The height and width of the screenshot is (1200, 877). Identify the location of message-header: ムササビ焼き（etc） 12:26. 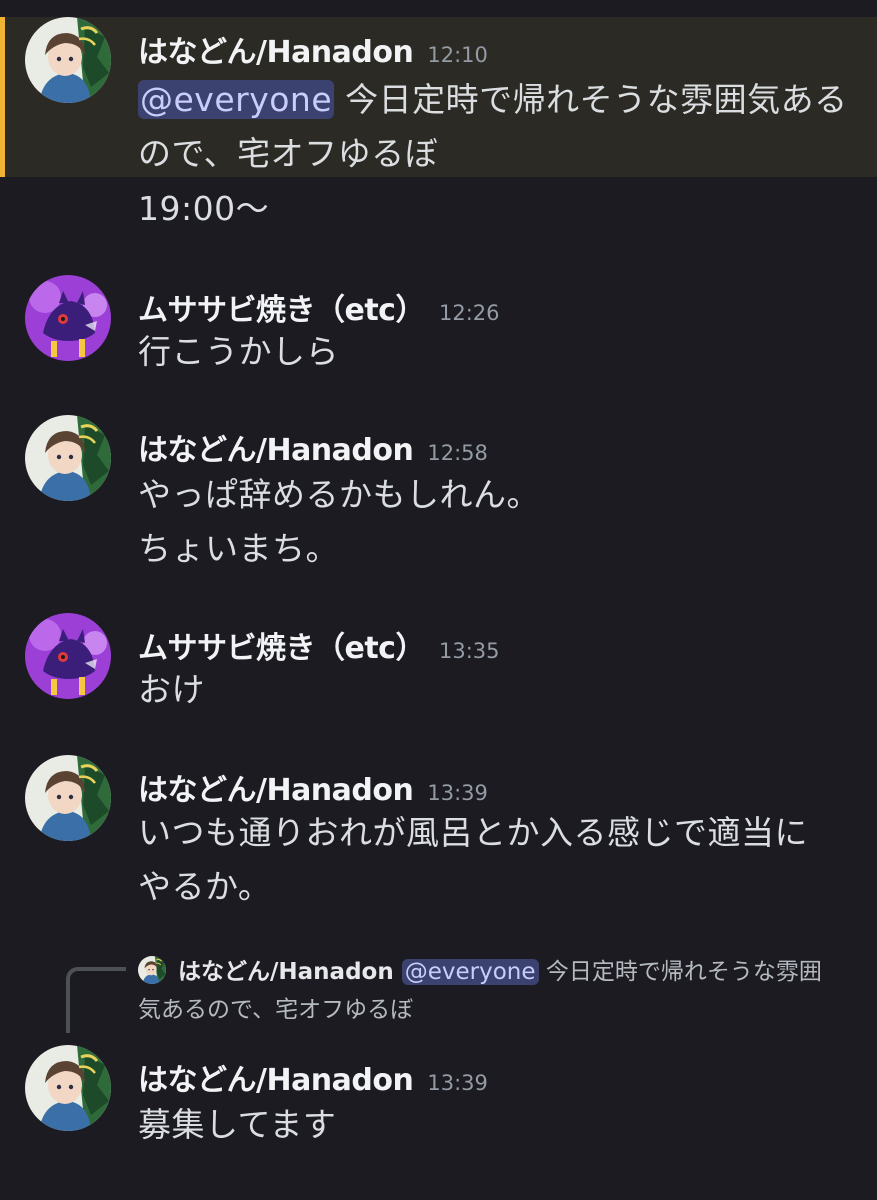
(319, 307).